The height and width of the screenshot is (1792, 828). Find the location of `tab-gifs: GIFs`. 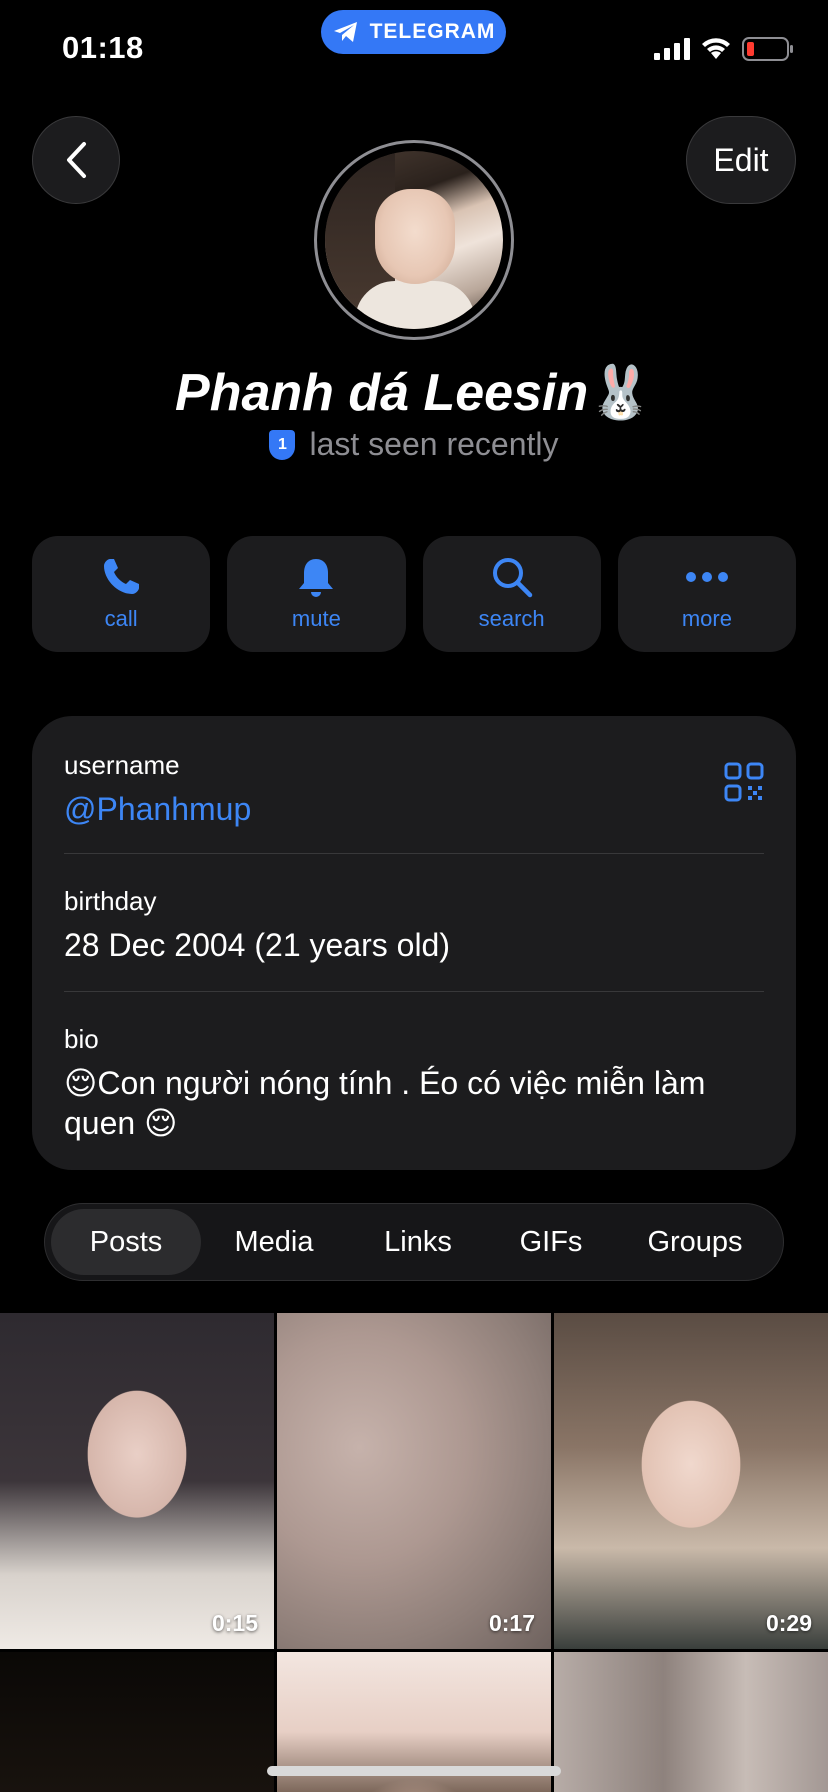

tab-gifs: GIFs is located at coordinates (551, 1242).